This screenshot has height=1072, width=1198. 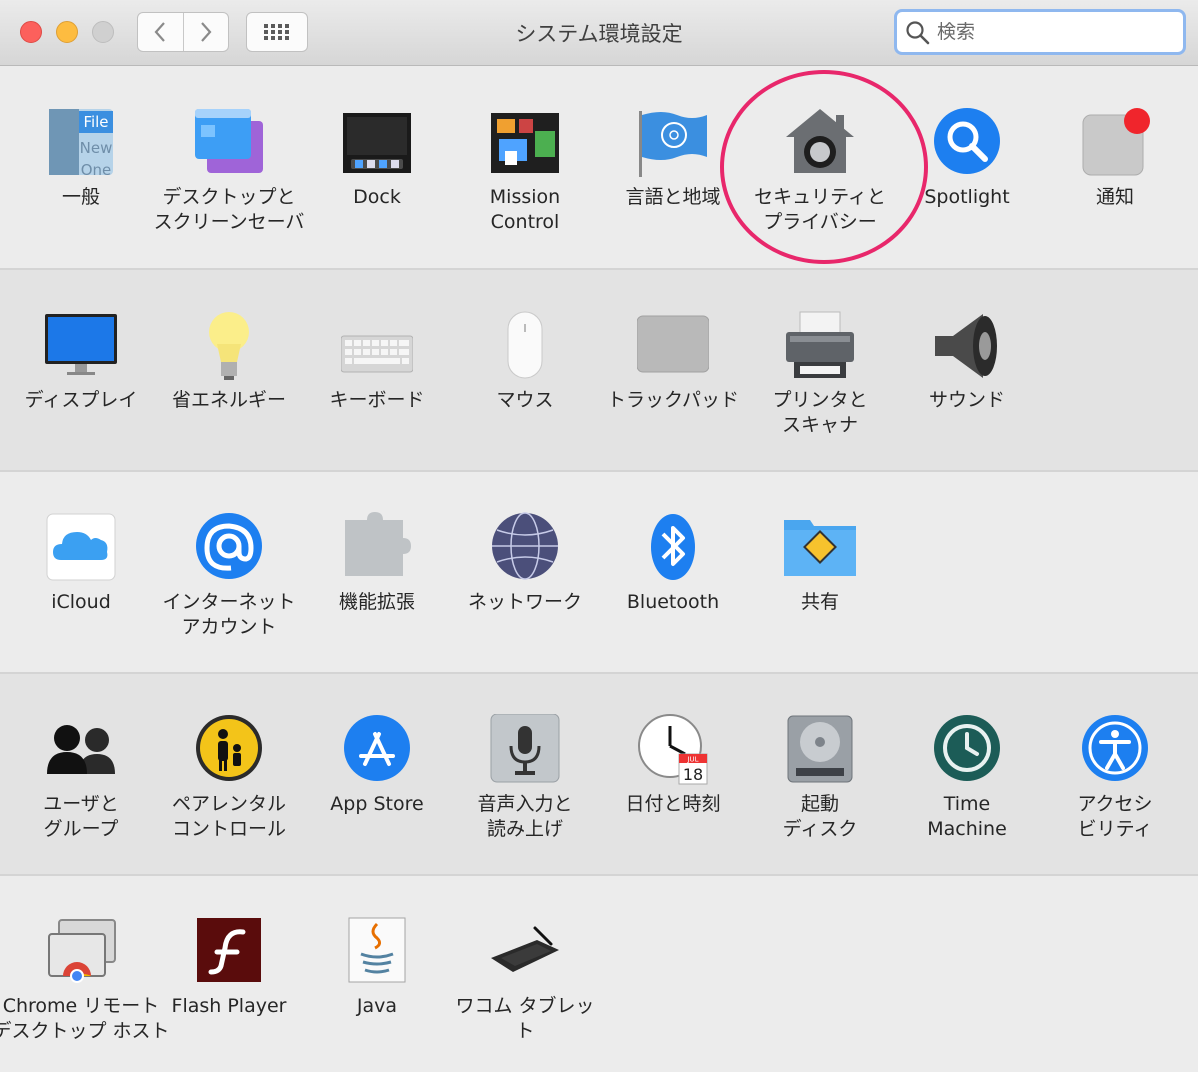 I want to click on pref-network: ネットワーク, so click(x=525, y=572).